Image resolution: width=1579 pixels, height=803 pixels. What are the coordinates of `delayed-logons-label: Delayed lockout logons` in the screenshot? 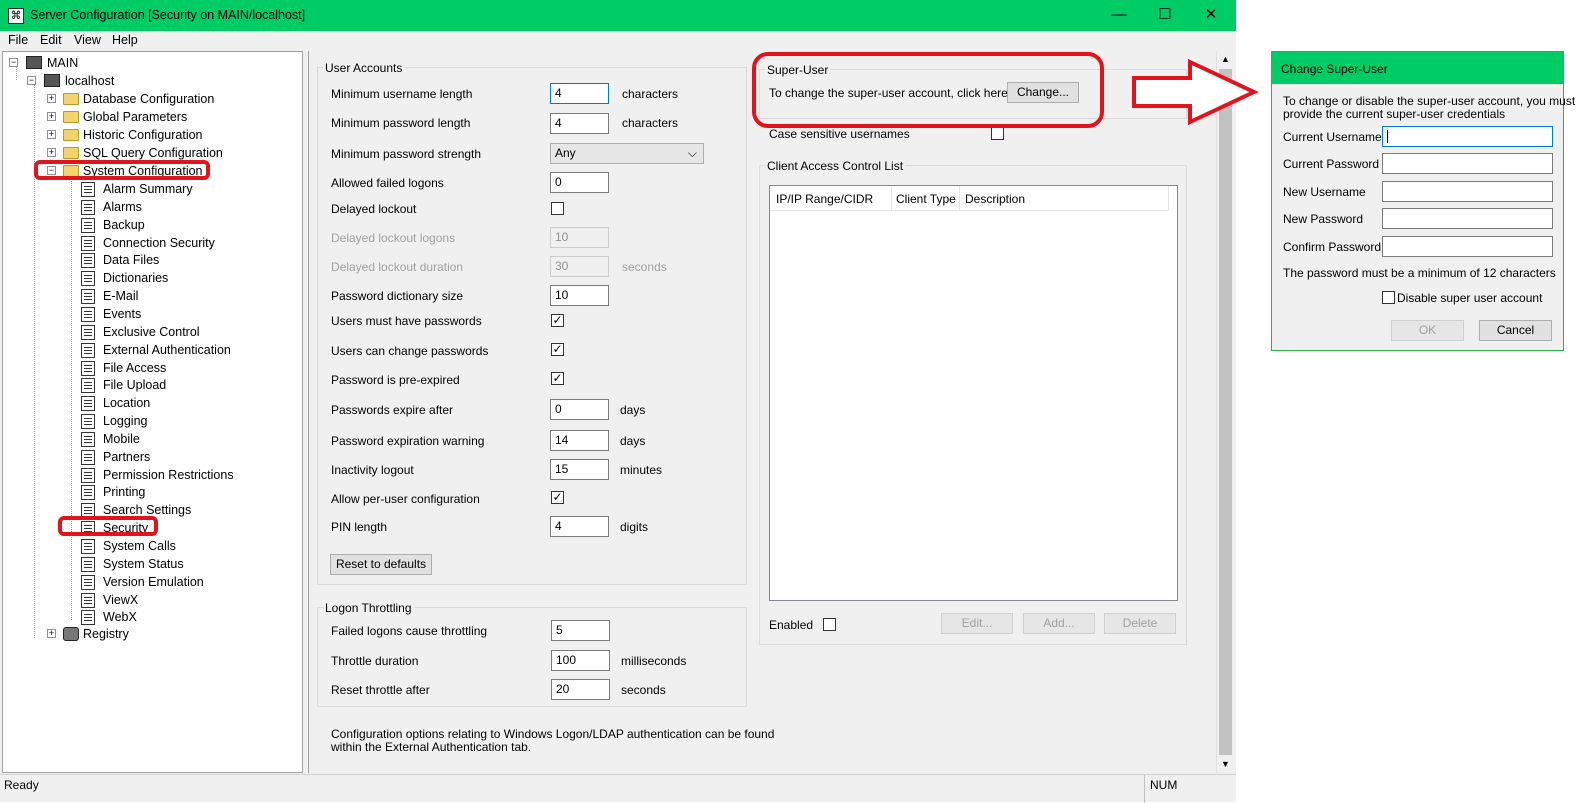 It's located at (393, 238).